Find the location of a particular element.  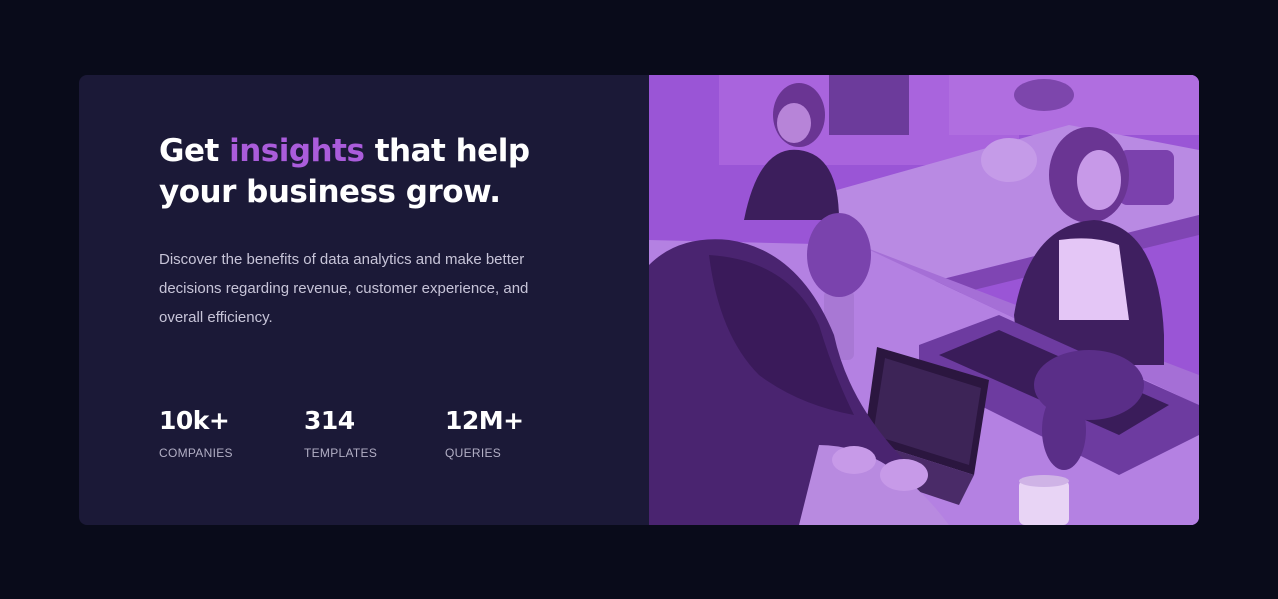

stat-companies: 10k+ COMPANIES is located at coordinates (196, 432).